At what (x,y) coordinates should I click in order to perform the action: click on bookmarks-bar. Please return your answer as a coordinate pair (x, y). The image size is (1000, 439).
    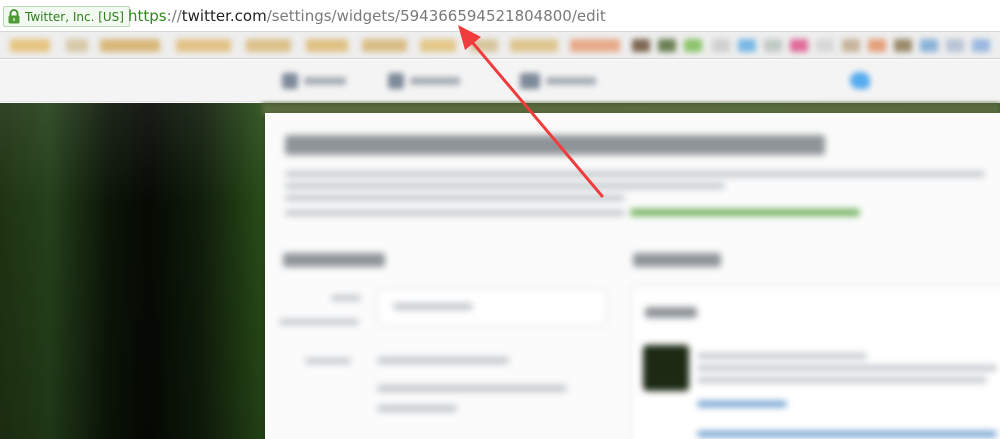
    Looking at the image, I should click on (500, 45).